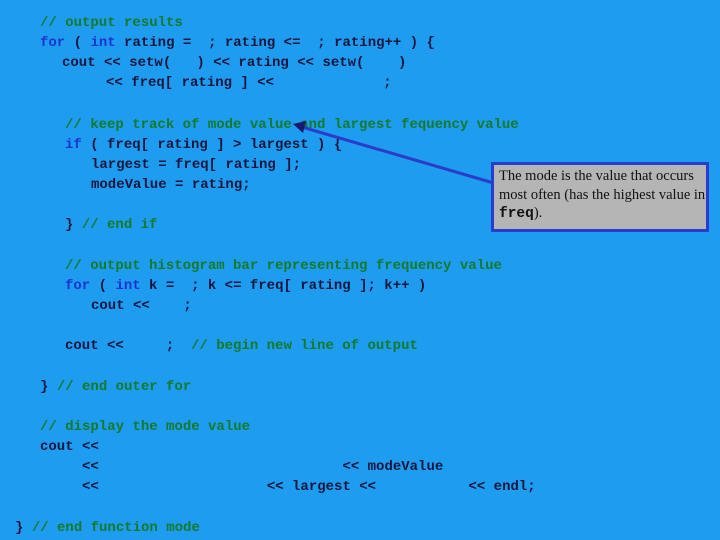  I want to click on callout-arrow, so click(395, 153).